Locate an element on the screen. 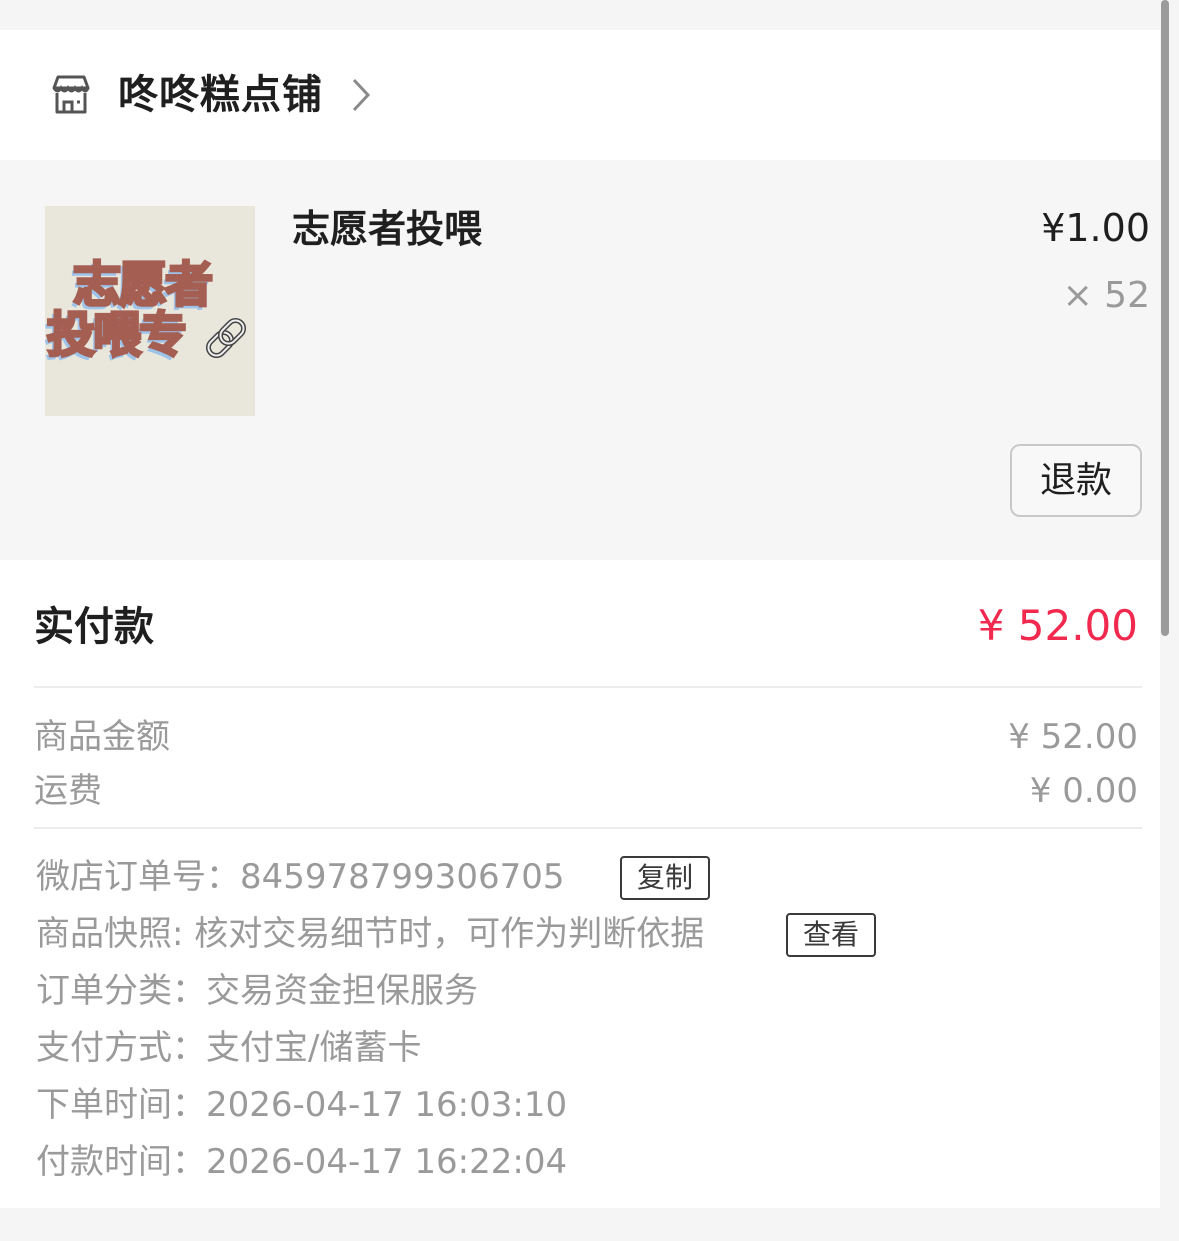  product-unit-price: ¥1.00 is located at coordinates (1095, 228).